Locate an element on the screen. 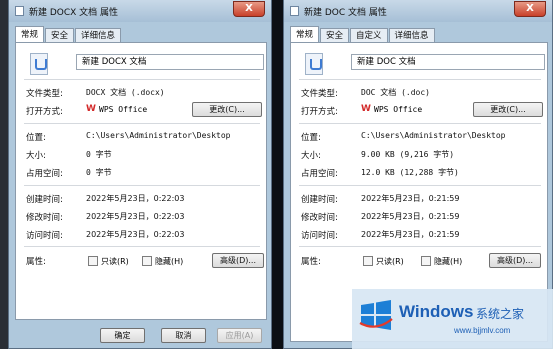 This screenshot has height=349, width=553. tab-custom: 自定义 is located at coordinates (369, 35).